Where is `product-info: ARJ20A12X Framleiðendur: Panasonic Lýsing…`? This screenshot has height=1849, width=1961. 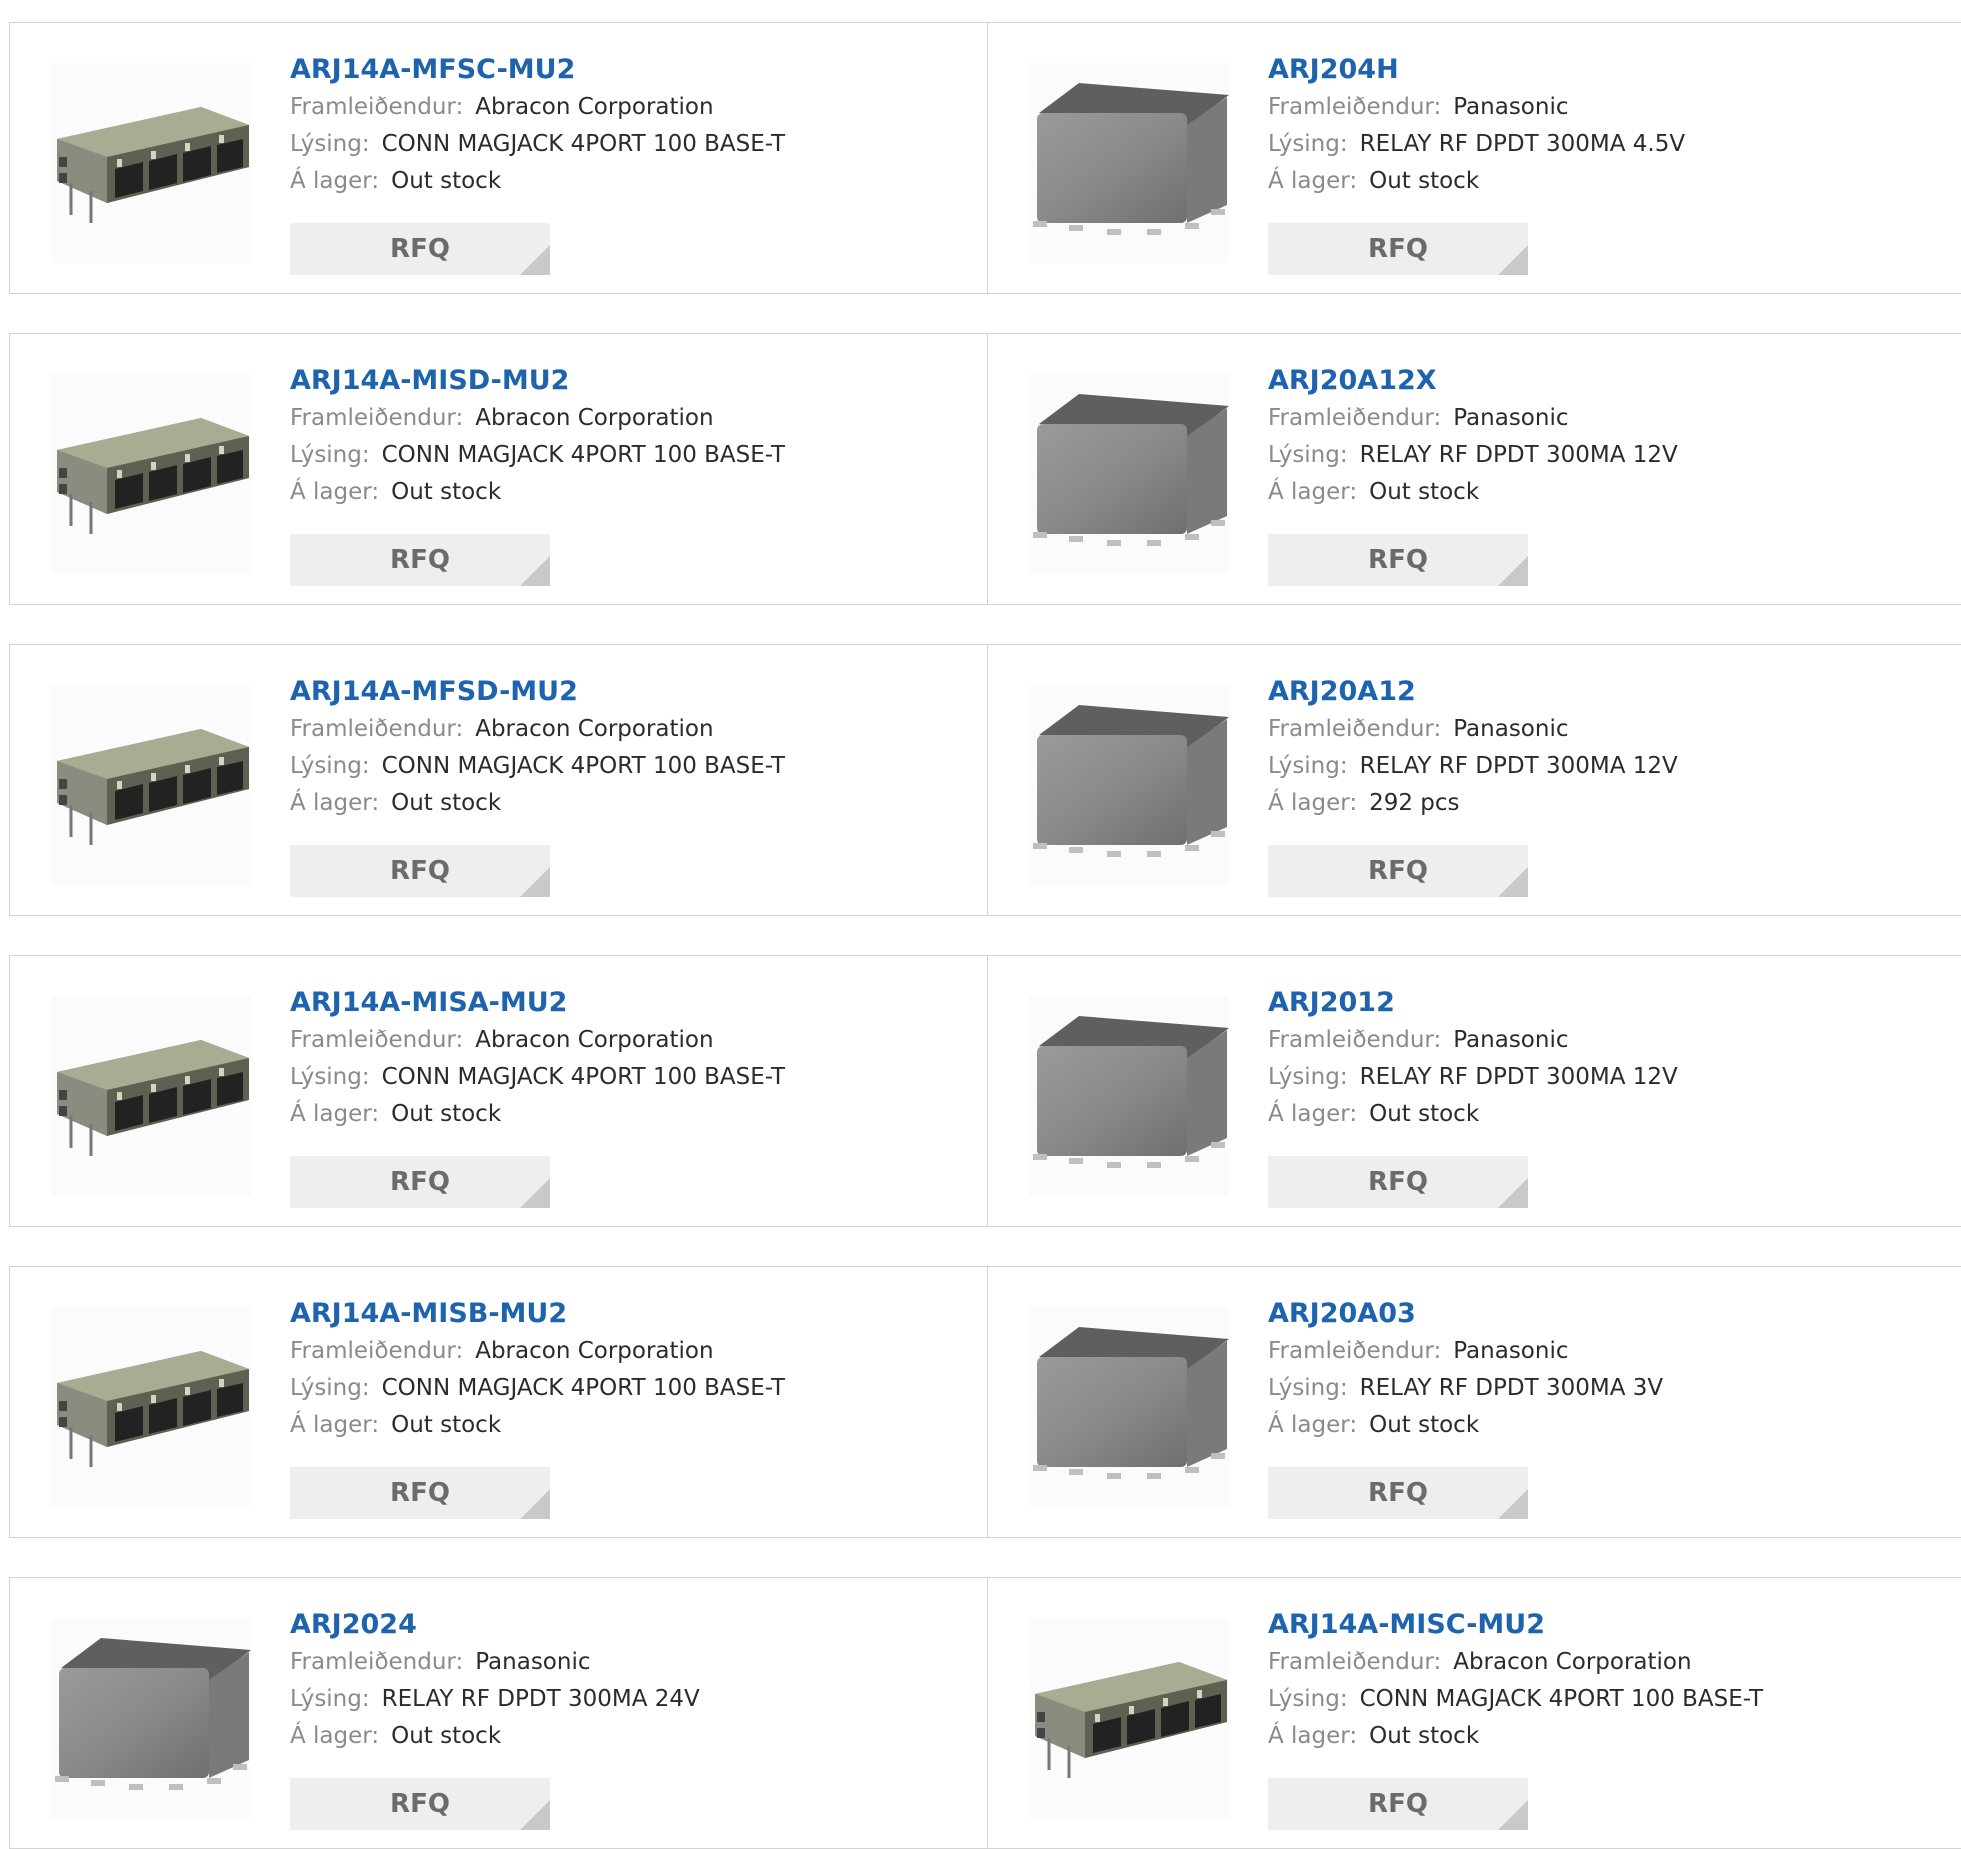
product-info: ARJ20A12X Framleiðendur: Panasonic Lýsing… is located at coordinates (1605, 437).